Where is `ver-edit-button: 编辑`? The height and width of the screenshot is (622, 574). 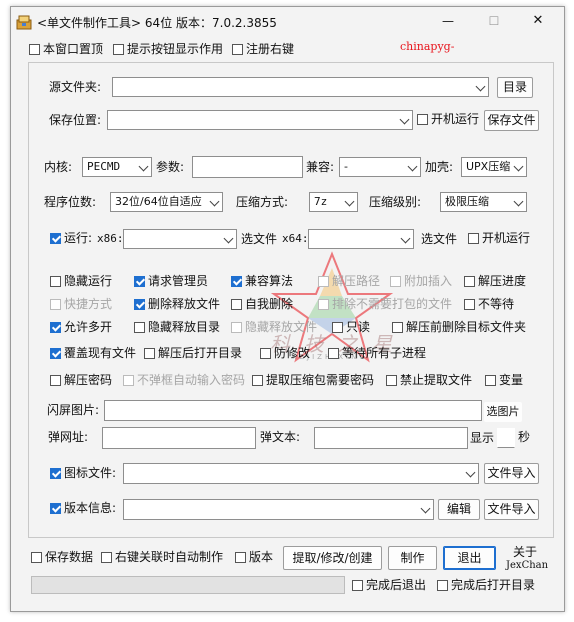
ver-edit-button: 编辑 is located at coordinates (459, 509).